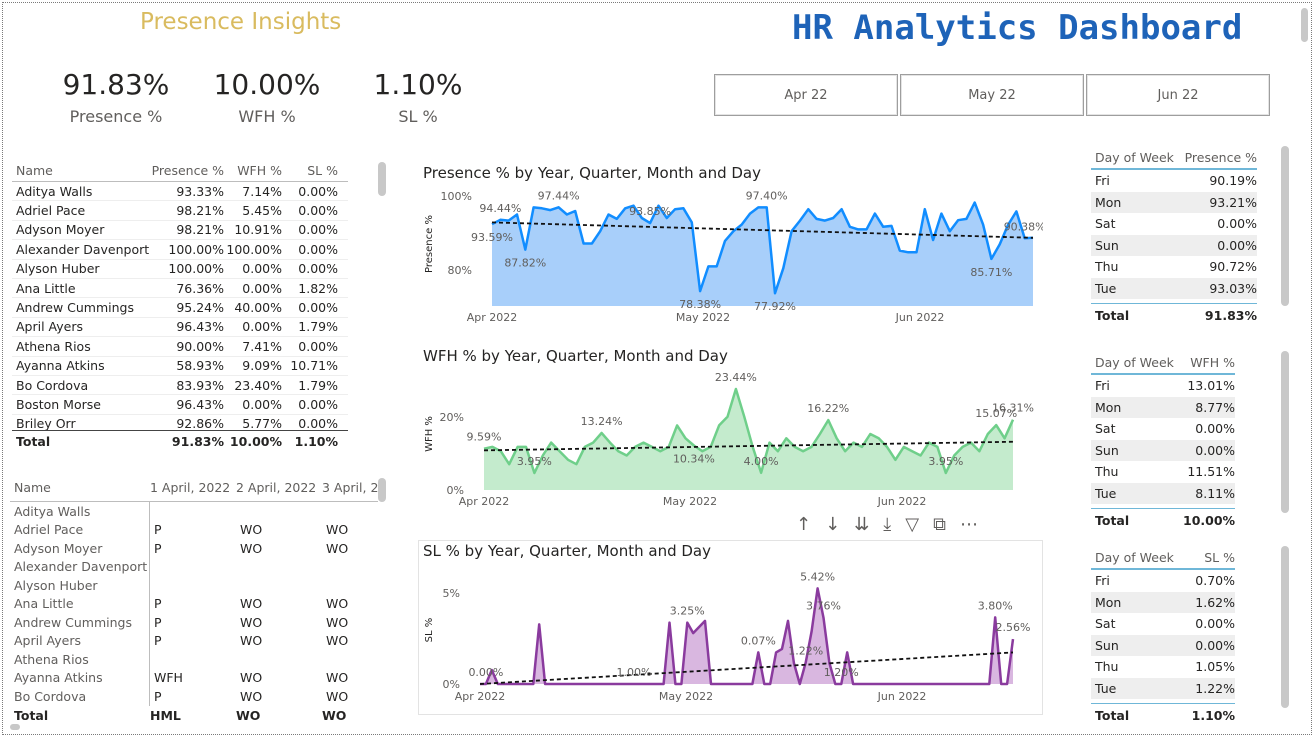  I want to click on matrix-row: Adyson Moyer P WO WO, so click(194, 548).